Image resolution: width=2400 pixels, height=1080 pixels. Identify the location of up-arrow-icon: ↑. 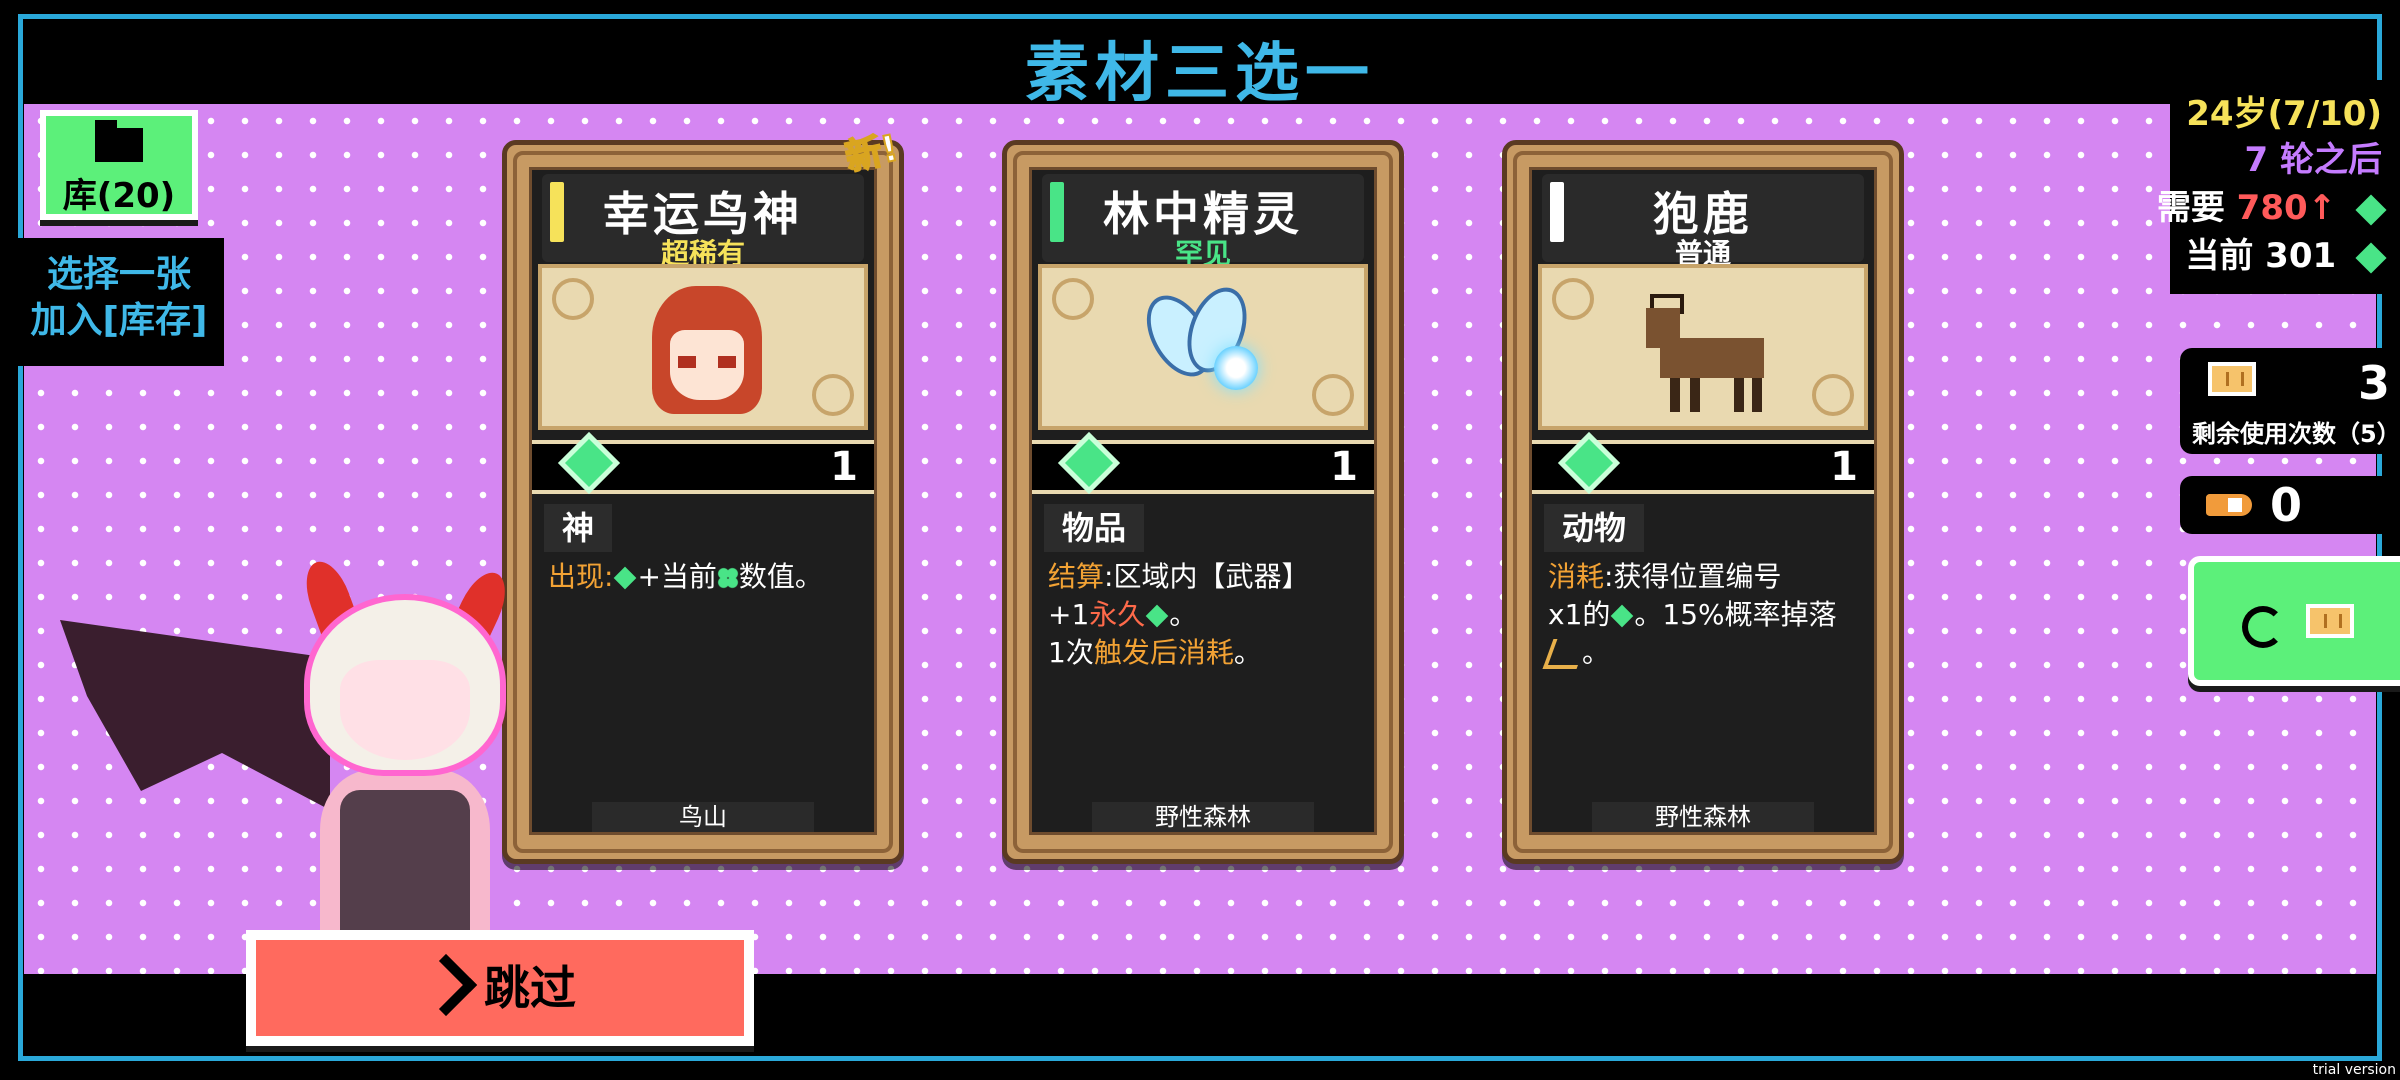
(2322, 208).